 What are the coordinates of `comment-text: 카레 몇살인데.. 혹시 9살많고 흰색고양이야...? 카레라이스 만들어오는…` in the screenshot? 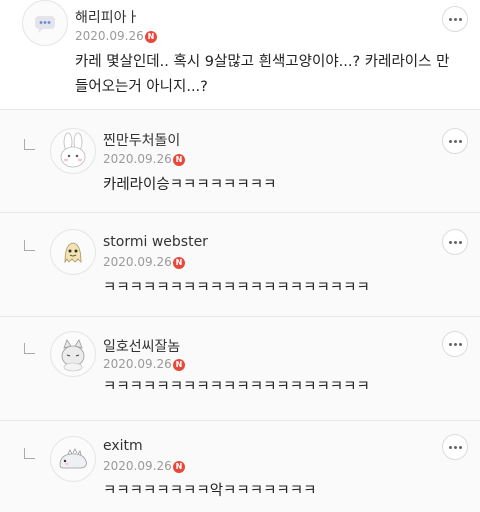 It's located at (262, 74).